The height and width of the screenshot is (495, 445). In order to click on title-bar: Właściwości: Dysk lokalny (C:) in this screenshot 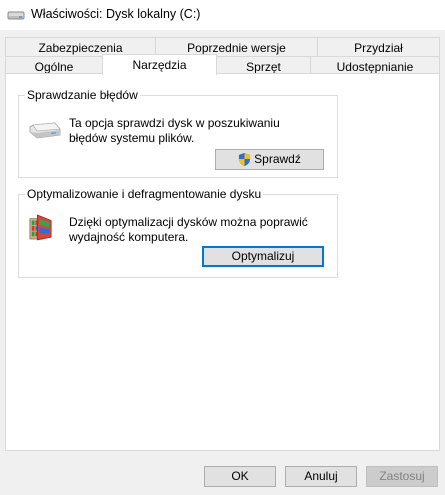, I will do `click(222, 15)`.